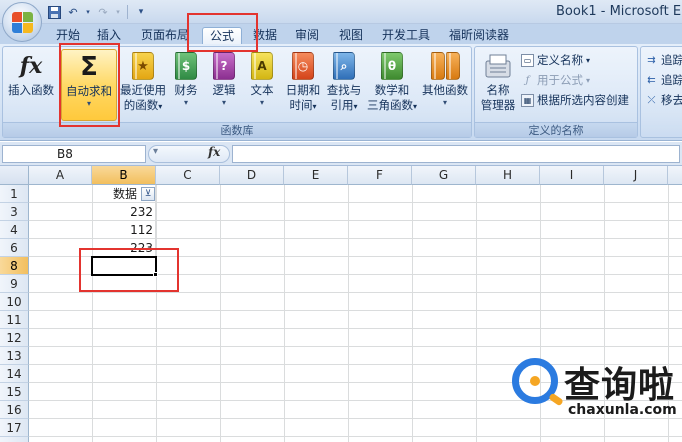  What do you see at coordinates (14, 338) in the screenshot?
I see `row-header-12: 12` at bounding box center [14, 338].